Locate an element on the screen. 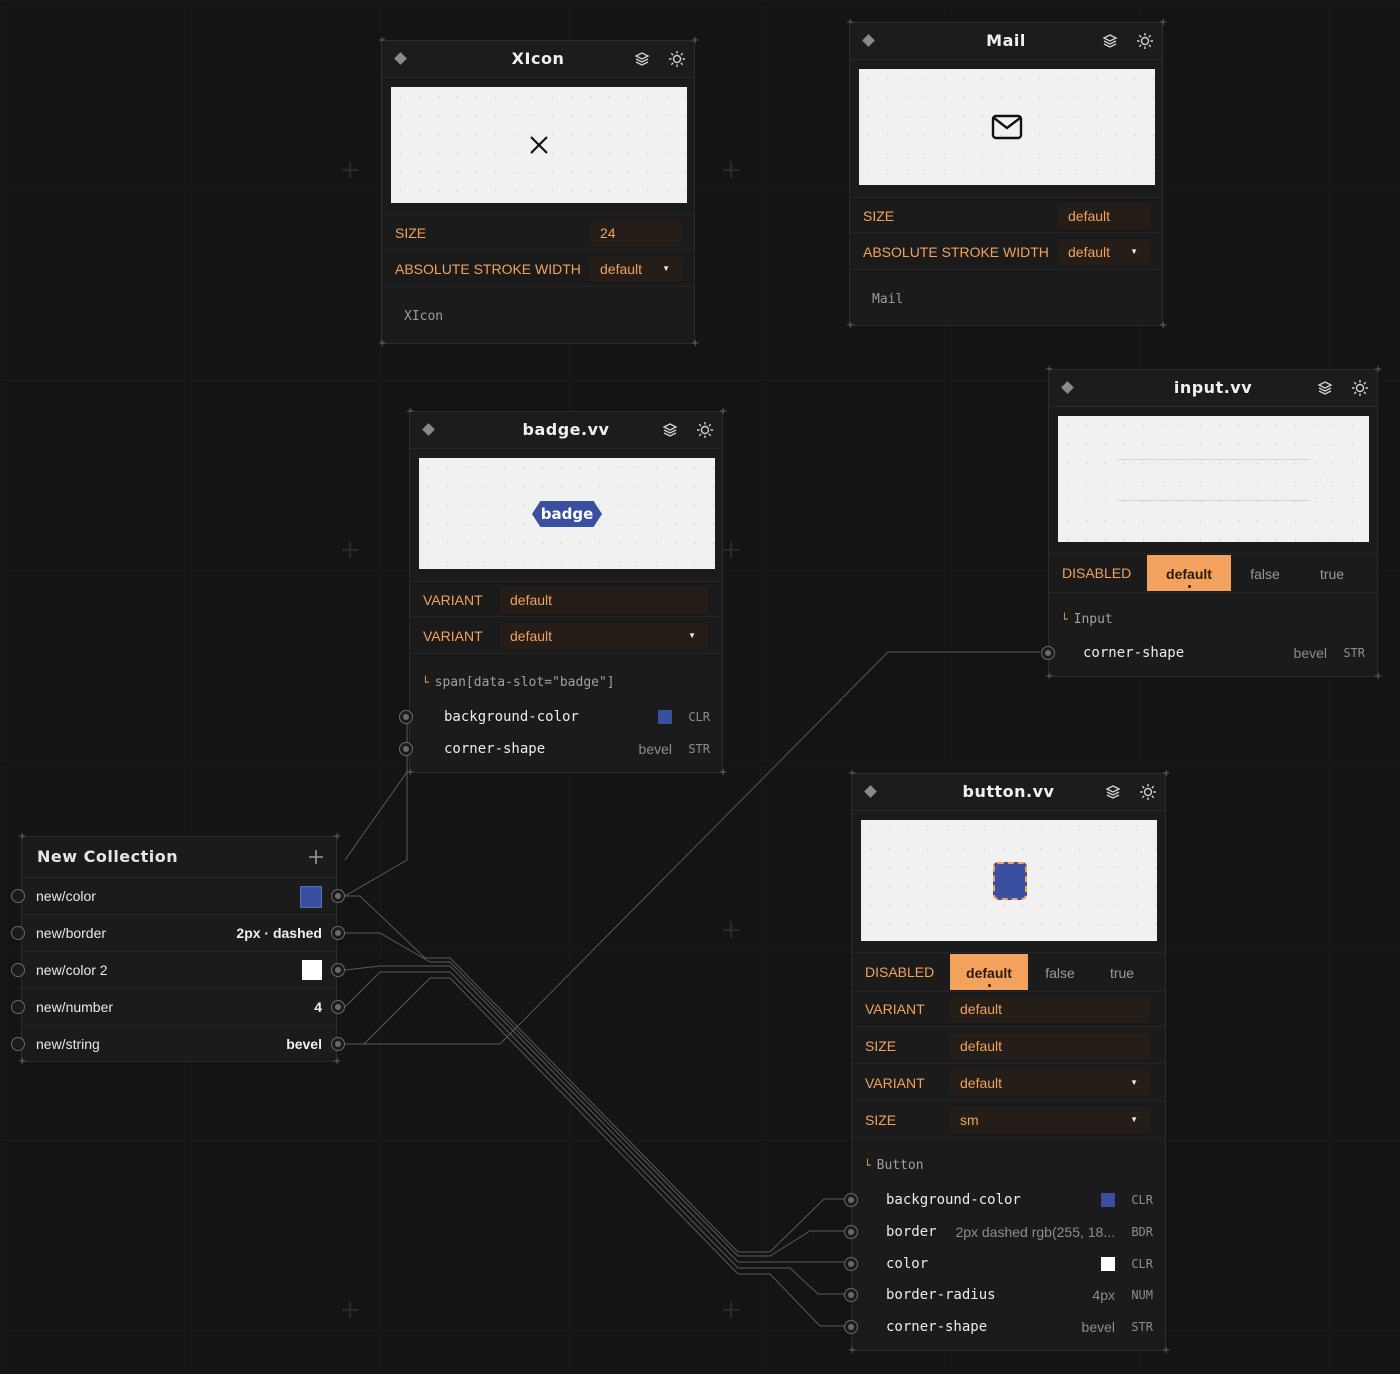 Image resolution: width=1400 pixels, height=1374 pixels. node-header: input.vv is located at coordinates (1213, 388).